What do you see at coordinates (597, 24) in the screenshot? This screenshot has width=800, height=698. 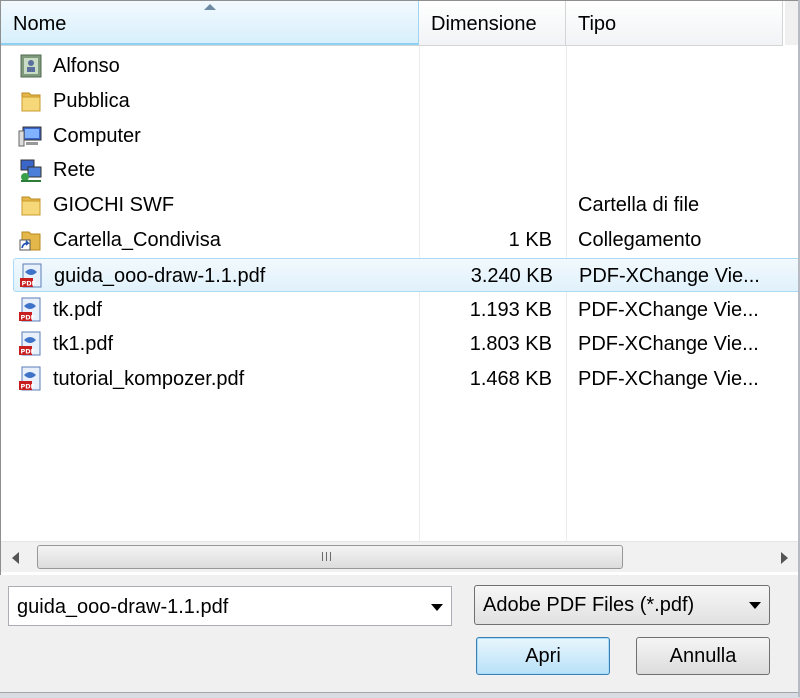 I see `column-header-type-label: Tipo` at bounding box center [597, 24].